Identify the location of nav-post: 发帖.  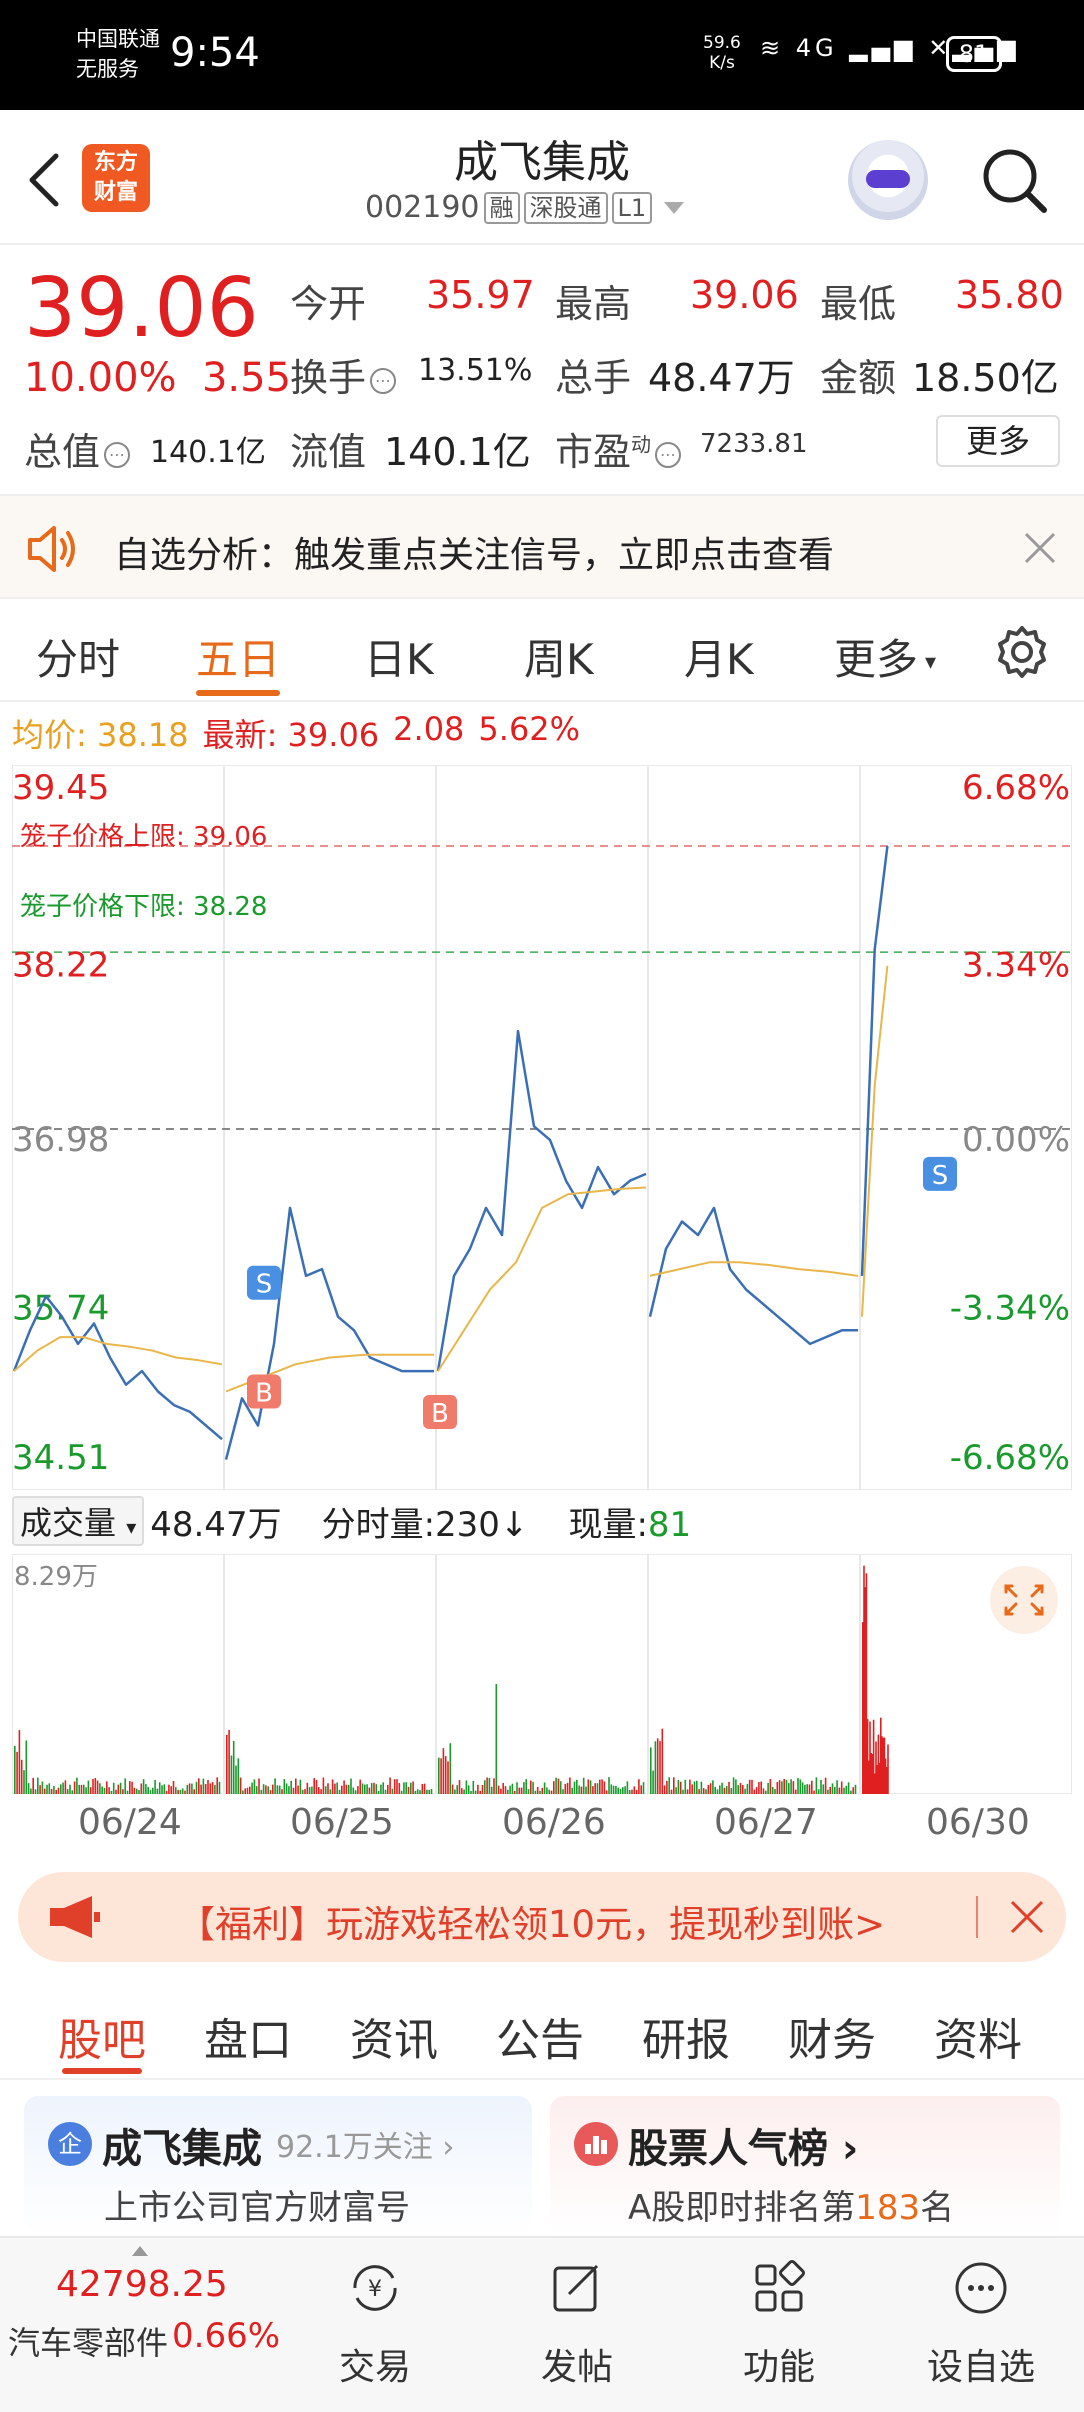
(577, 2324).